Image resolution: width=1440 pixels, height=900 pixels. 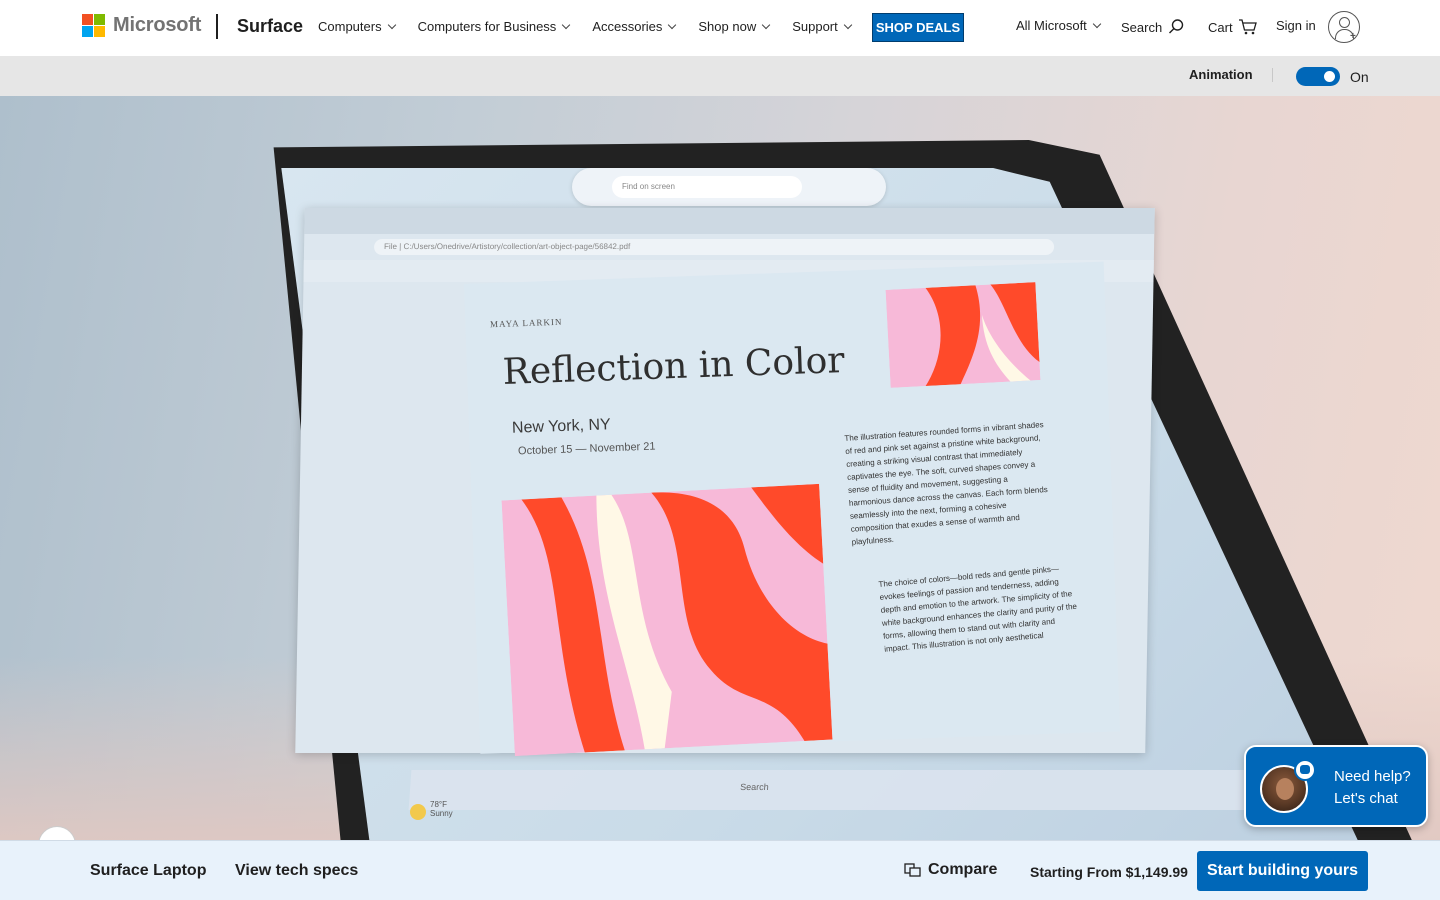 I want to click on product-name-link: Surface Laptop, so click(x=148, y=871).